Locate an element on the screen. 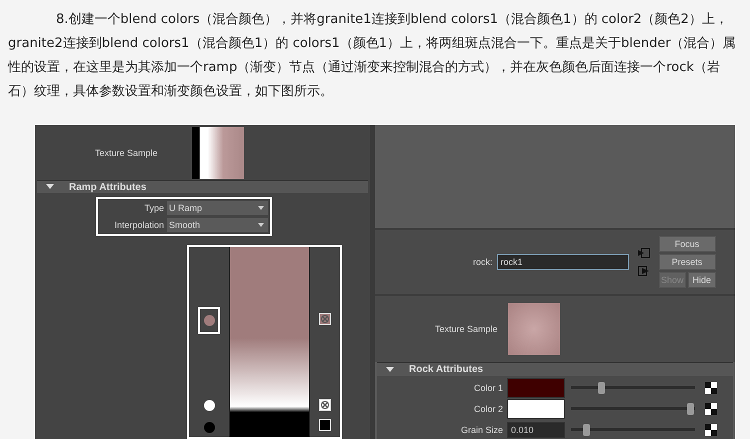  panel-button: Hide is located at coordinates (702, 280).